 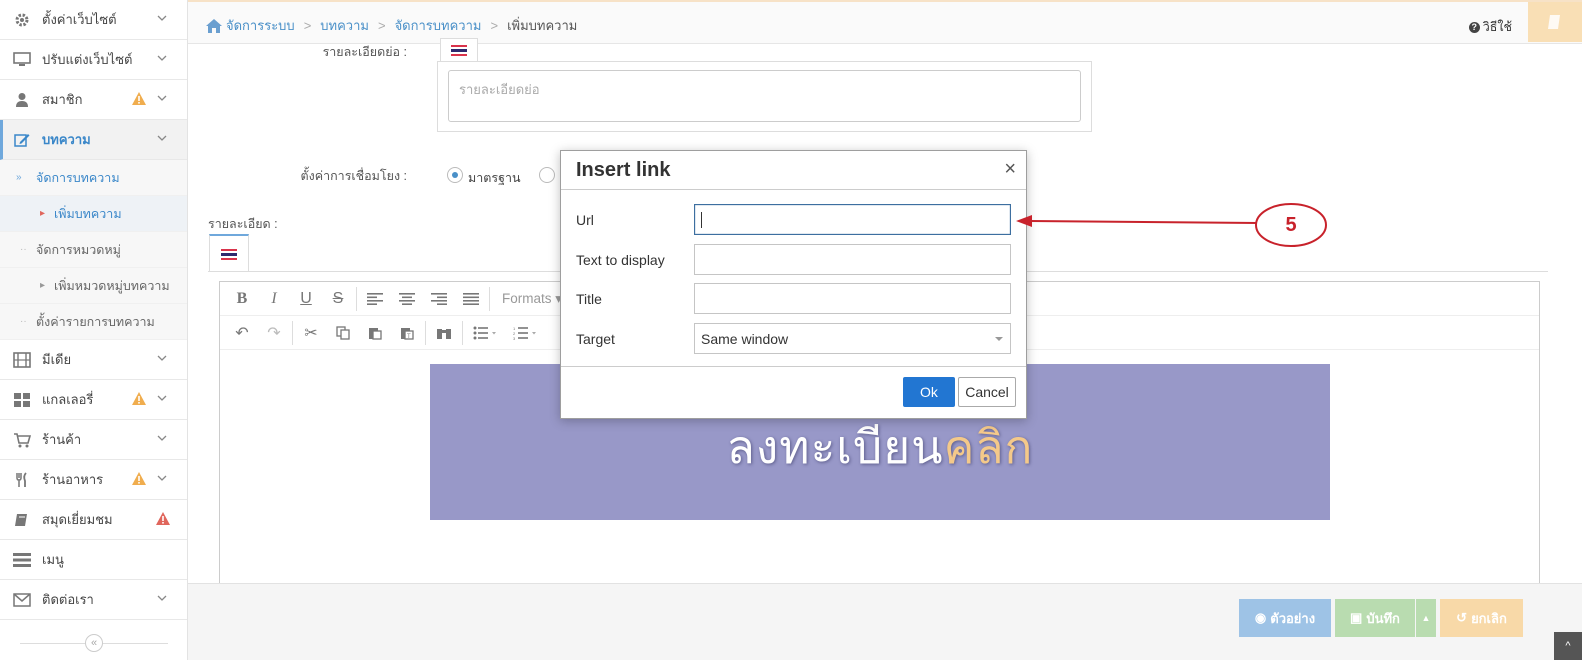 What do you see at coordinates (623, 169) in the screenshot?
I see `dialog-title: Insert link` at bounding box center [623, 169].